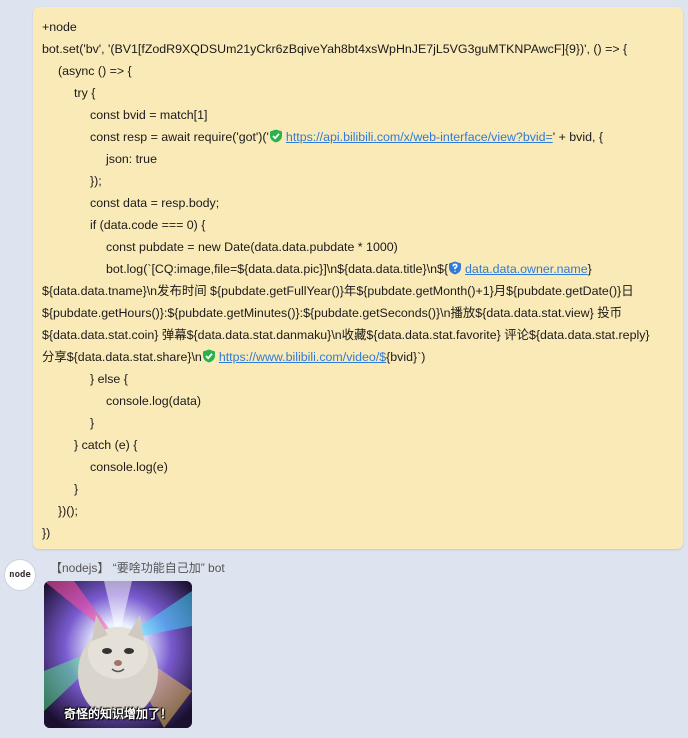 The height and width of the screenshot is (738, 688). Describe the element at coordinates (96, 181) in the screenshot. I see `code-line: });` at that location.